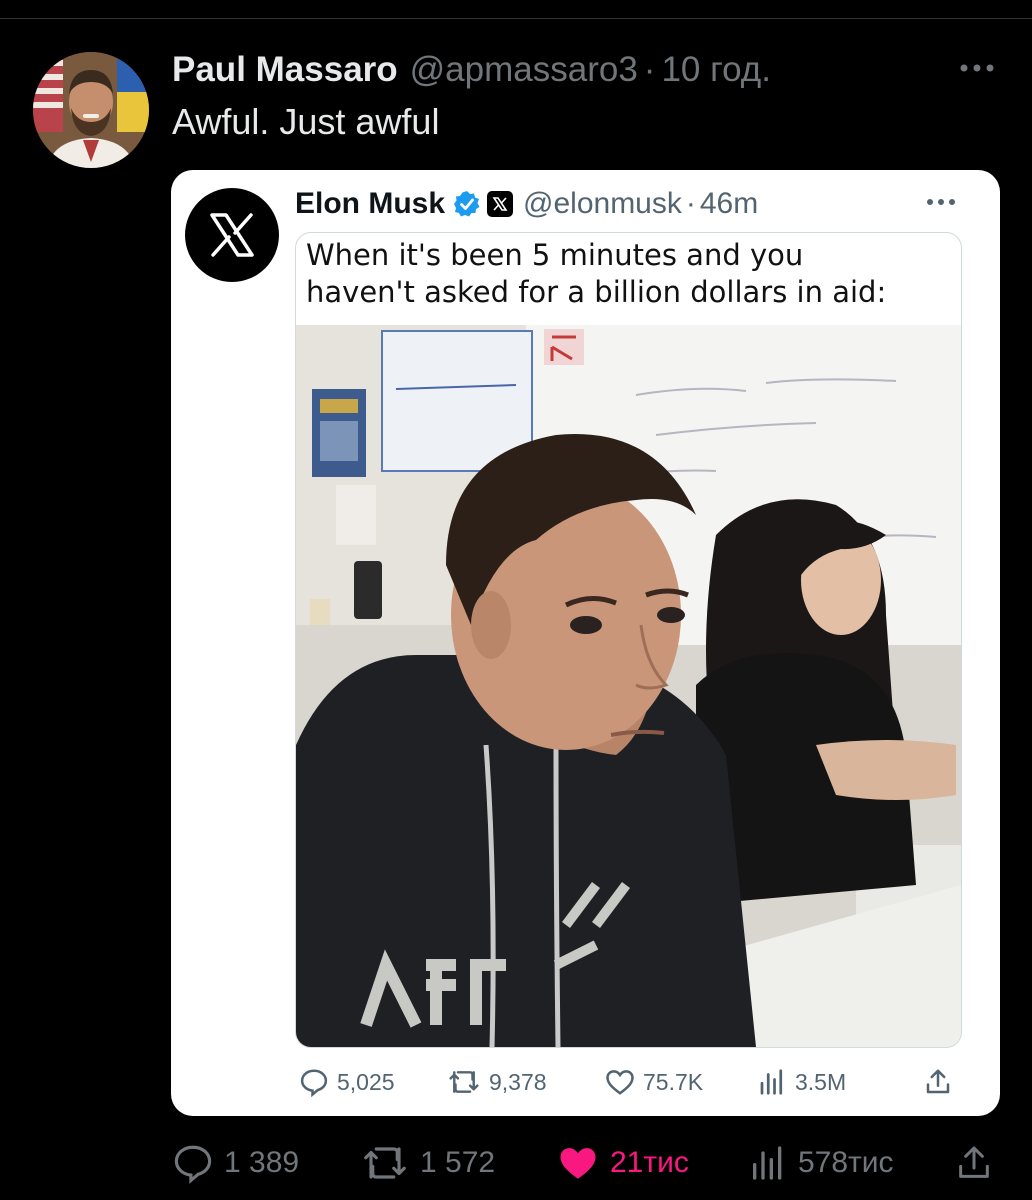 The height and width of the screenshot is (1200, 1032). Describe the element at coordinates (366, 1081) in the screenshot. I see `quoted-reply-count: 5,025` at that location.